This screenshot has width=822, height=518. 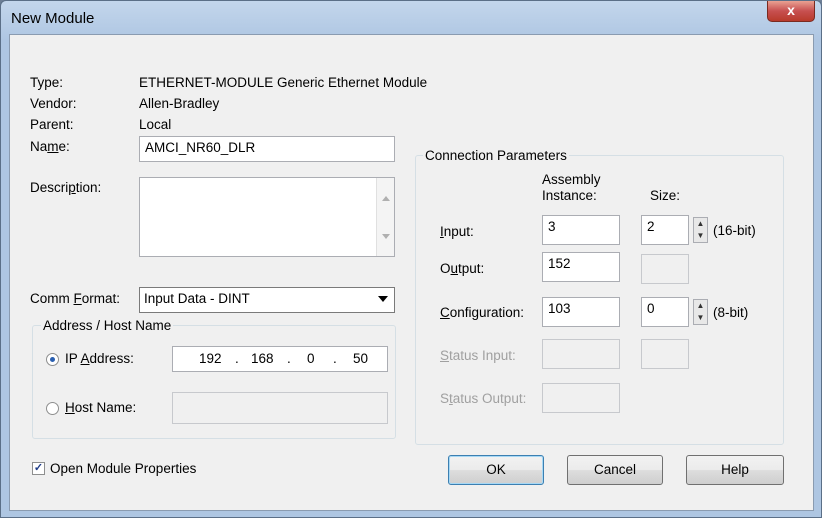 What do you see at coordinates (66, 187) in the screenshot?
I see `description-label: Description:` at bounding box center [66, 187].